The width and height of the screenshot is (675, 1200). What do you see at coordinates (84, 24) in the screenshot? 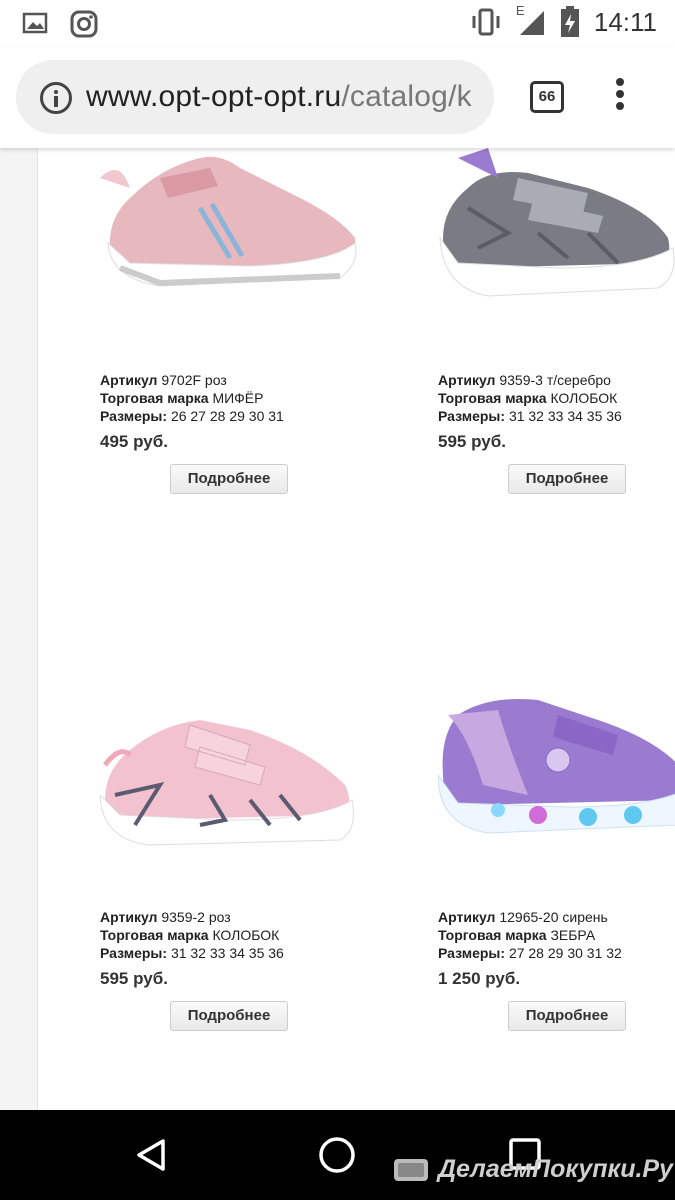
I see `instagram-icon` at bounding box center [84, 24].